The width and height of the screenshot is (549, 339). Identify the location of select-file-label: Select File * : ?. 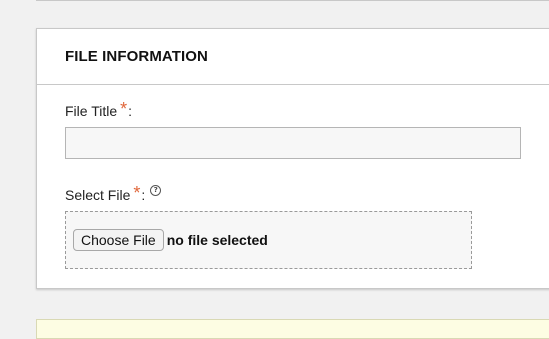
(113, 193).